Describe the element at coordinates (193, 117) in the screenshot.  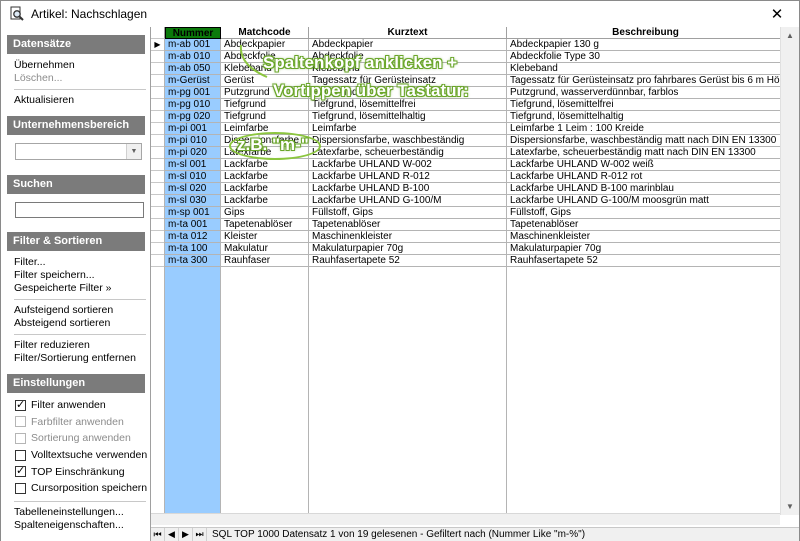
I see `cell-nummer: m-pg 020` at that location.